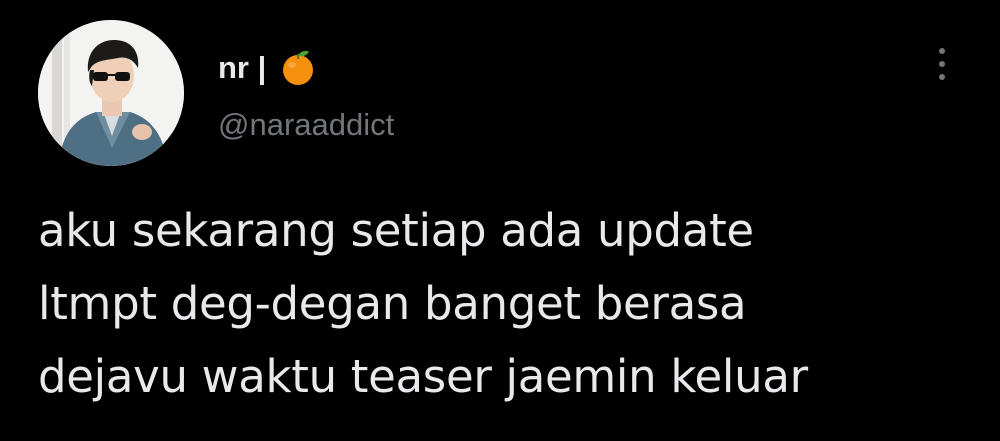  What do you see at coordinates (306, 124) in the screenshot?
I see `username: @naraaddict` at bounding box center [306, 124].